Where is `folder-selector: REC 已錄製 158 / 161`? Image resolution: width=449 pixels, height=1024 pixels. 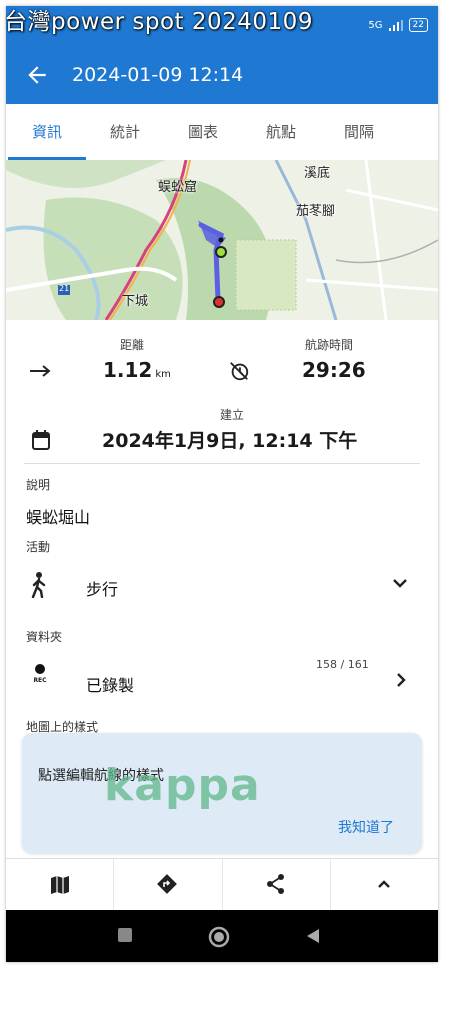
folder-selector: REC 已錄製 158 / 161 is located at coordinates (222, 678).